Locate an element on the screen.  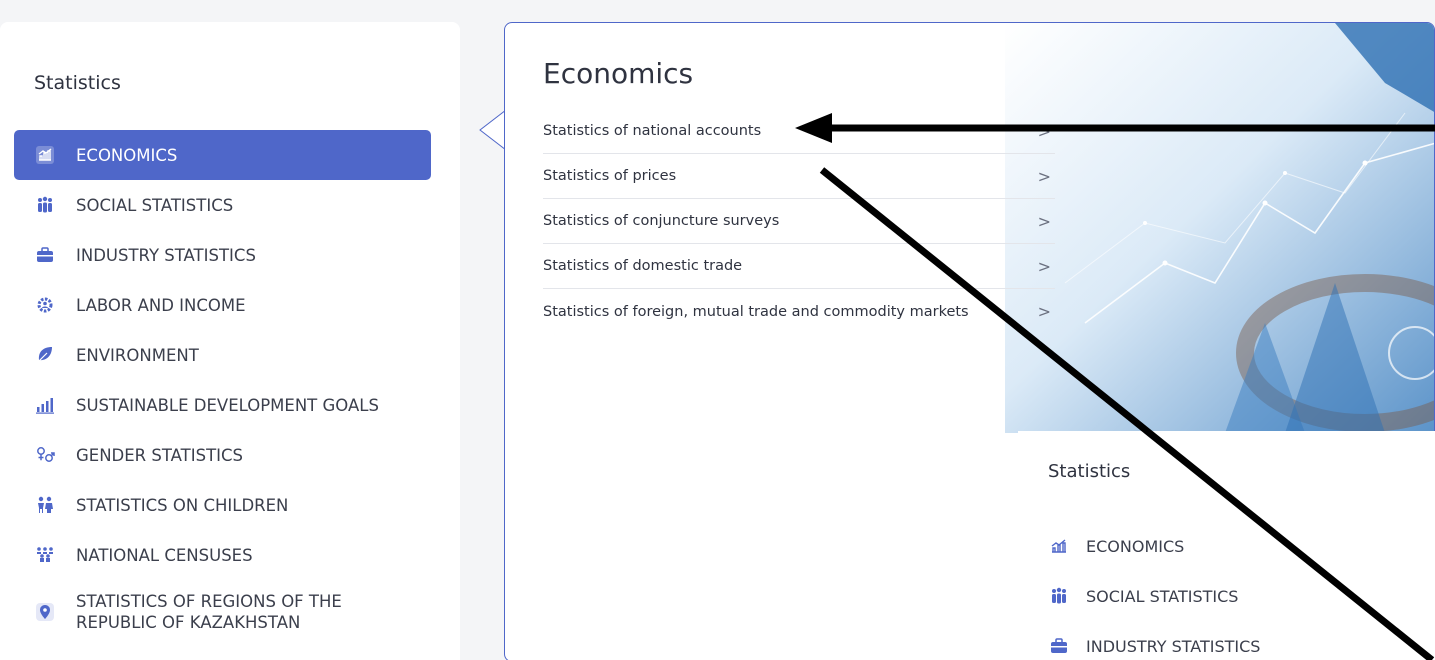
menu-item-gender-statistics: GENDER STATISTICS is located at coordinates (222, 455).